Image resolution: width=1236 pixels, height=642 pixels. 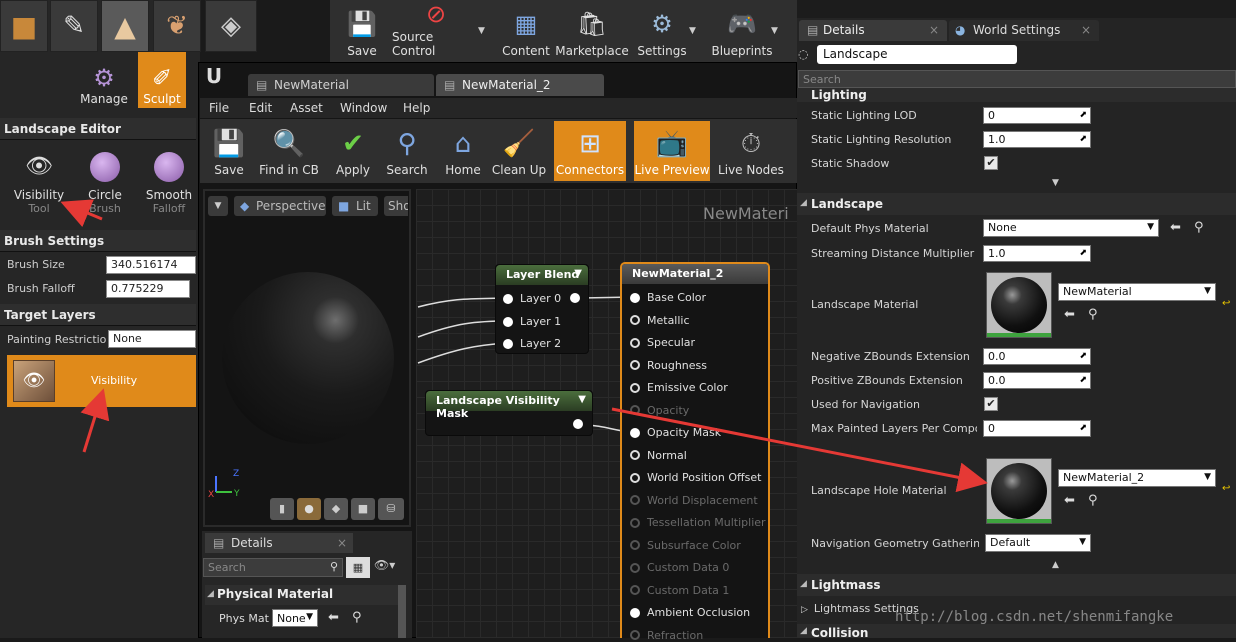 What do you see at coordinates (95, 420) in the screenshot?
I see `arrow-to-visibility-layer` at bounding box center [95, 420].